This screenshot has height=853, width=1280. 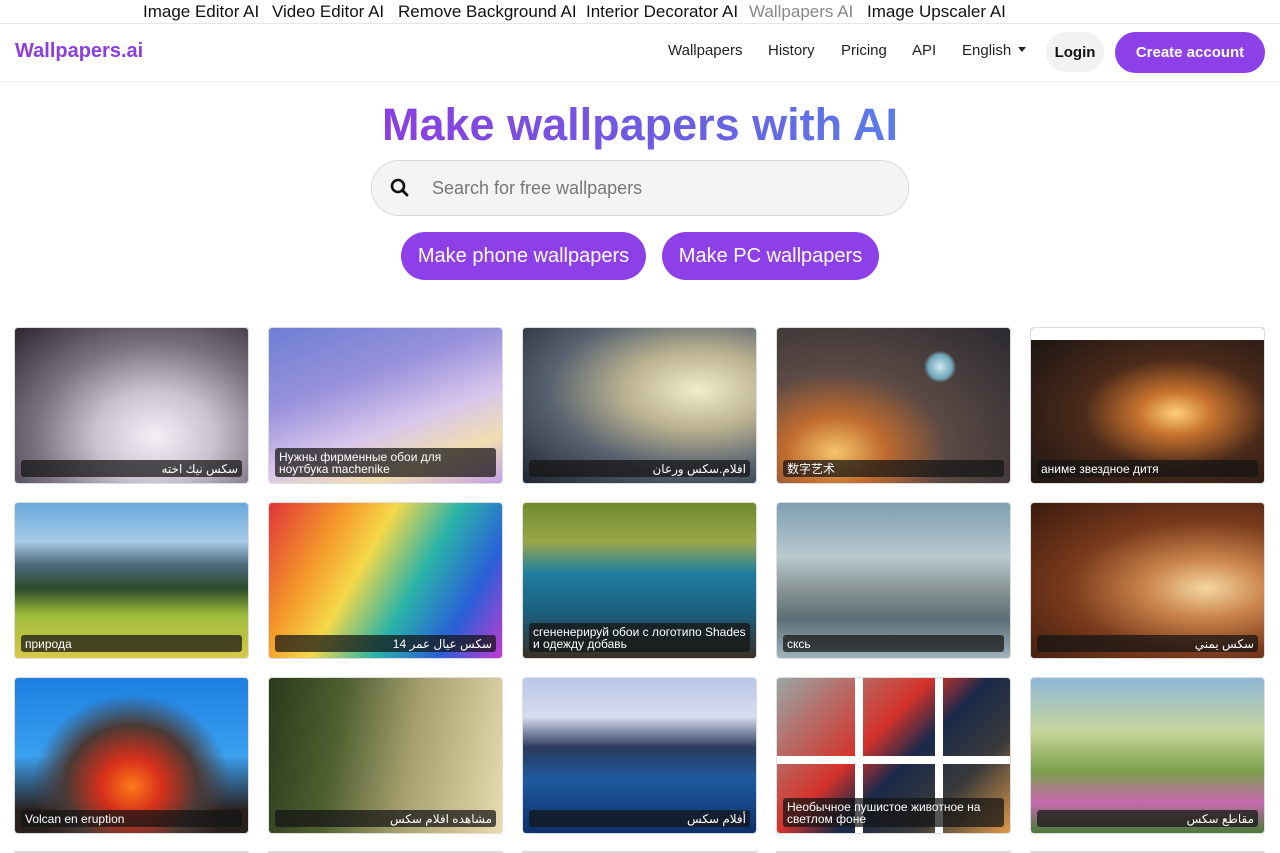 What do you see at coordinates (131, 818) in the screenshot?
I see `wallpaper-caption: Volcan en eruption` at bounding box center [131, 818].